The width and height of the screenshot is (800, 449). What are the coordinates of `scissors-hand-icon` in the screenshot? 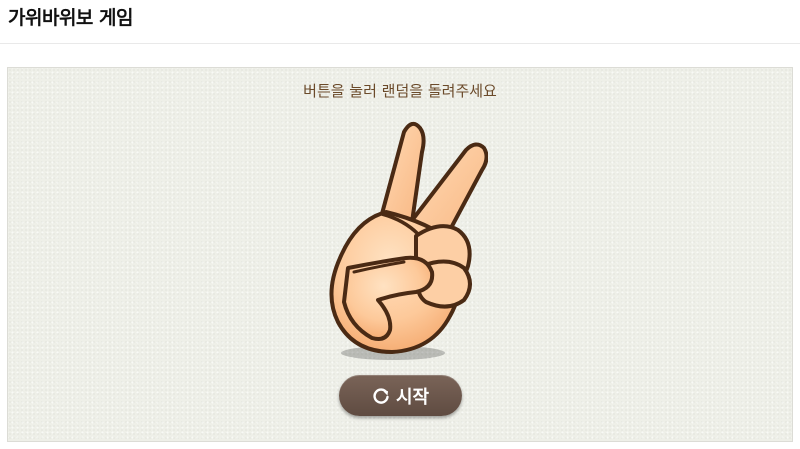 It's located at (398, 238).